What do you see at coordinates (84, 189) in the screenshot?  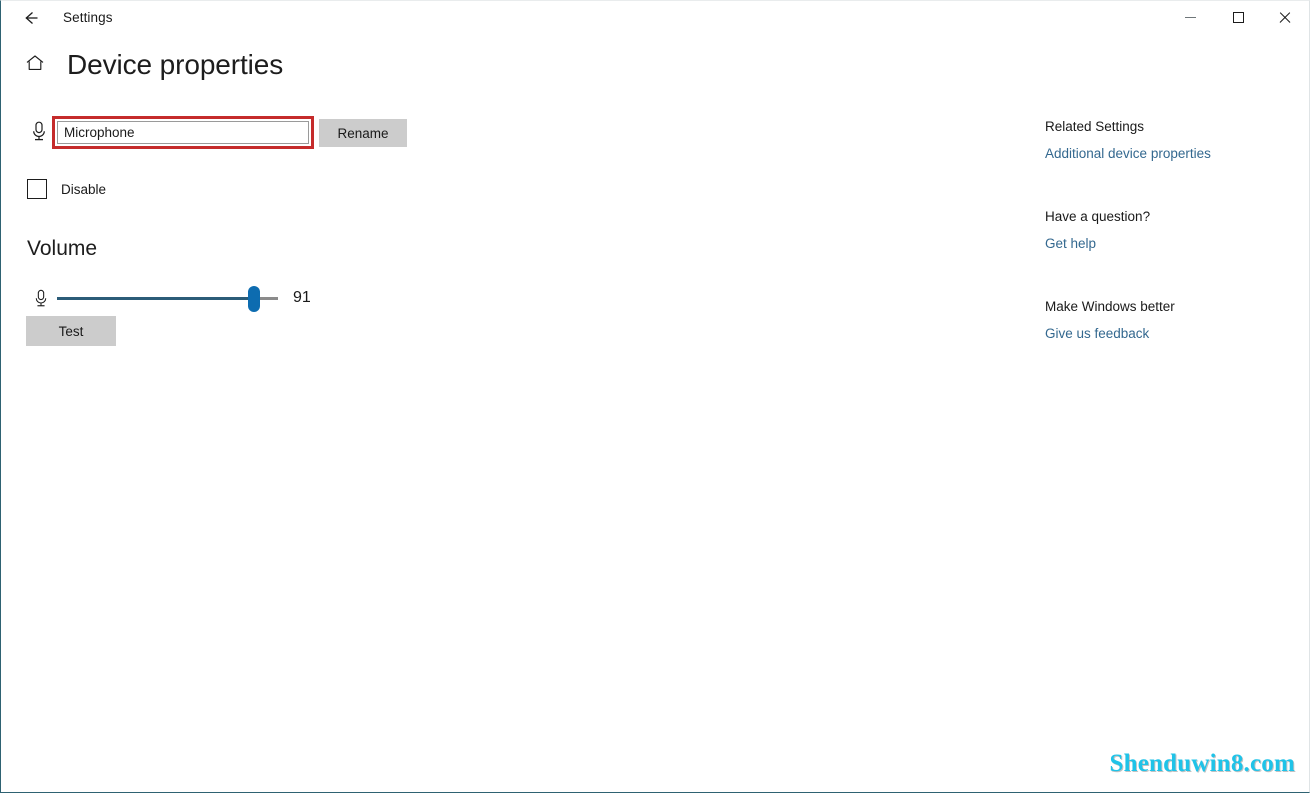 I see `disable-label: Disable` at bounding box center [84, 189].